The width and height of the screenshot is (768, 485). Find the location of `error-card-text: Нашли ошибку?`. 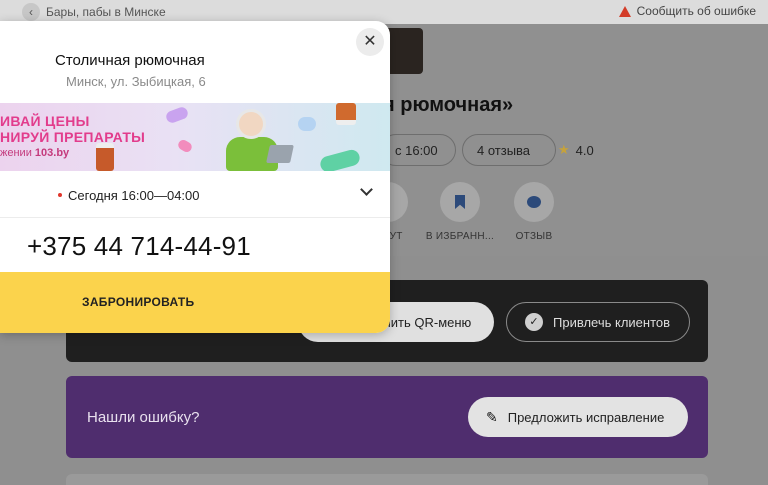

error-card-text: Нашли ошибку? is located at coordinates (143, 417).